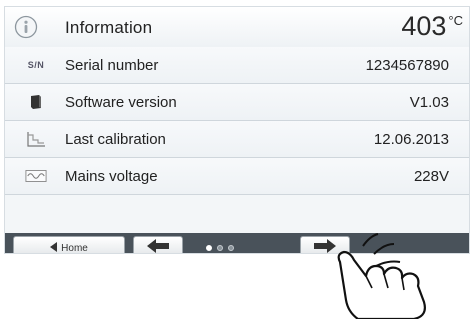 The width and height of the screenshot is (476, 319). I want to click on info-row-value: 228V, so click(431, 176).